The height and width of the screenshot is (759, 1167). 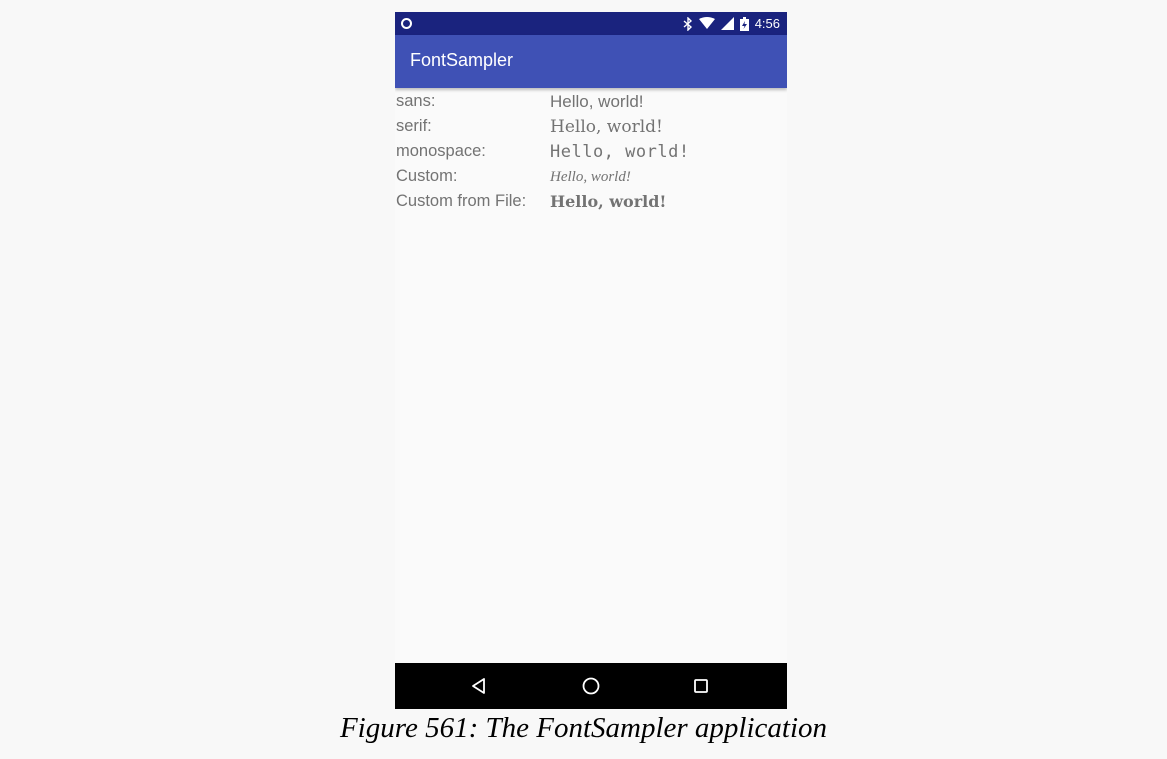 What do you see at coordinates (414, 126) in the screenshot?
I see `row-label: serif:` at bounding box center [414, 126].